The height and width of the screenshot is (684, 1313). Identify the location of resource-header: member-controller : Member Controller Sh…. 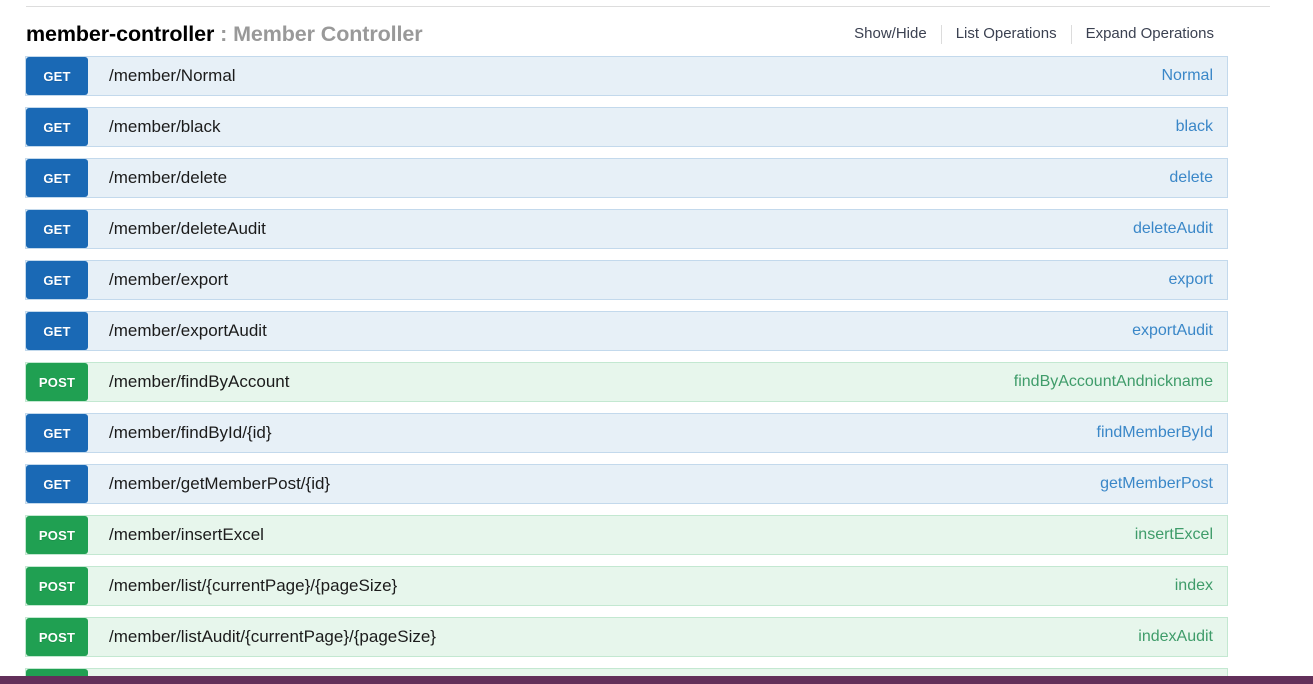
(656, 34).